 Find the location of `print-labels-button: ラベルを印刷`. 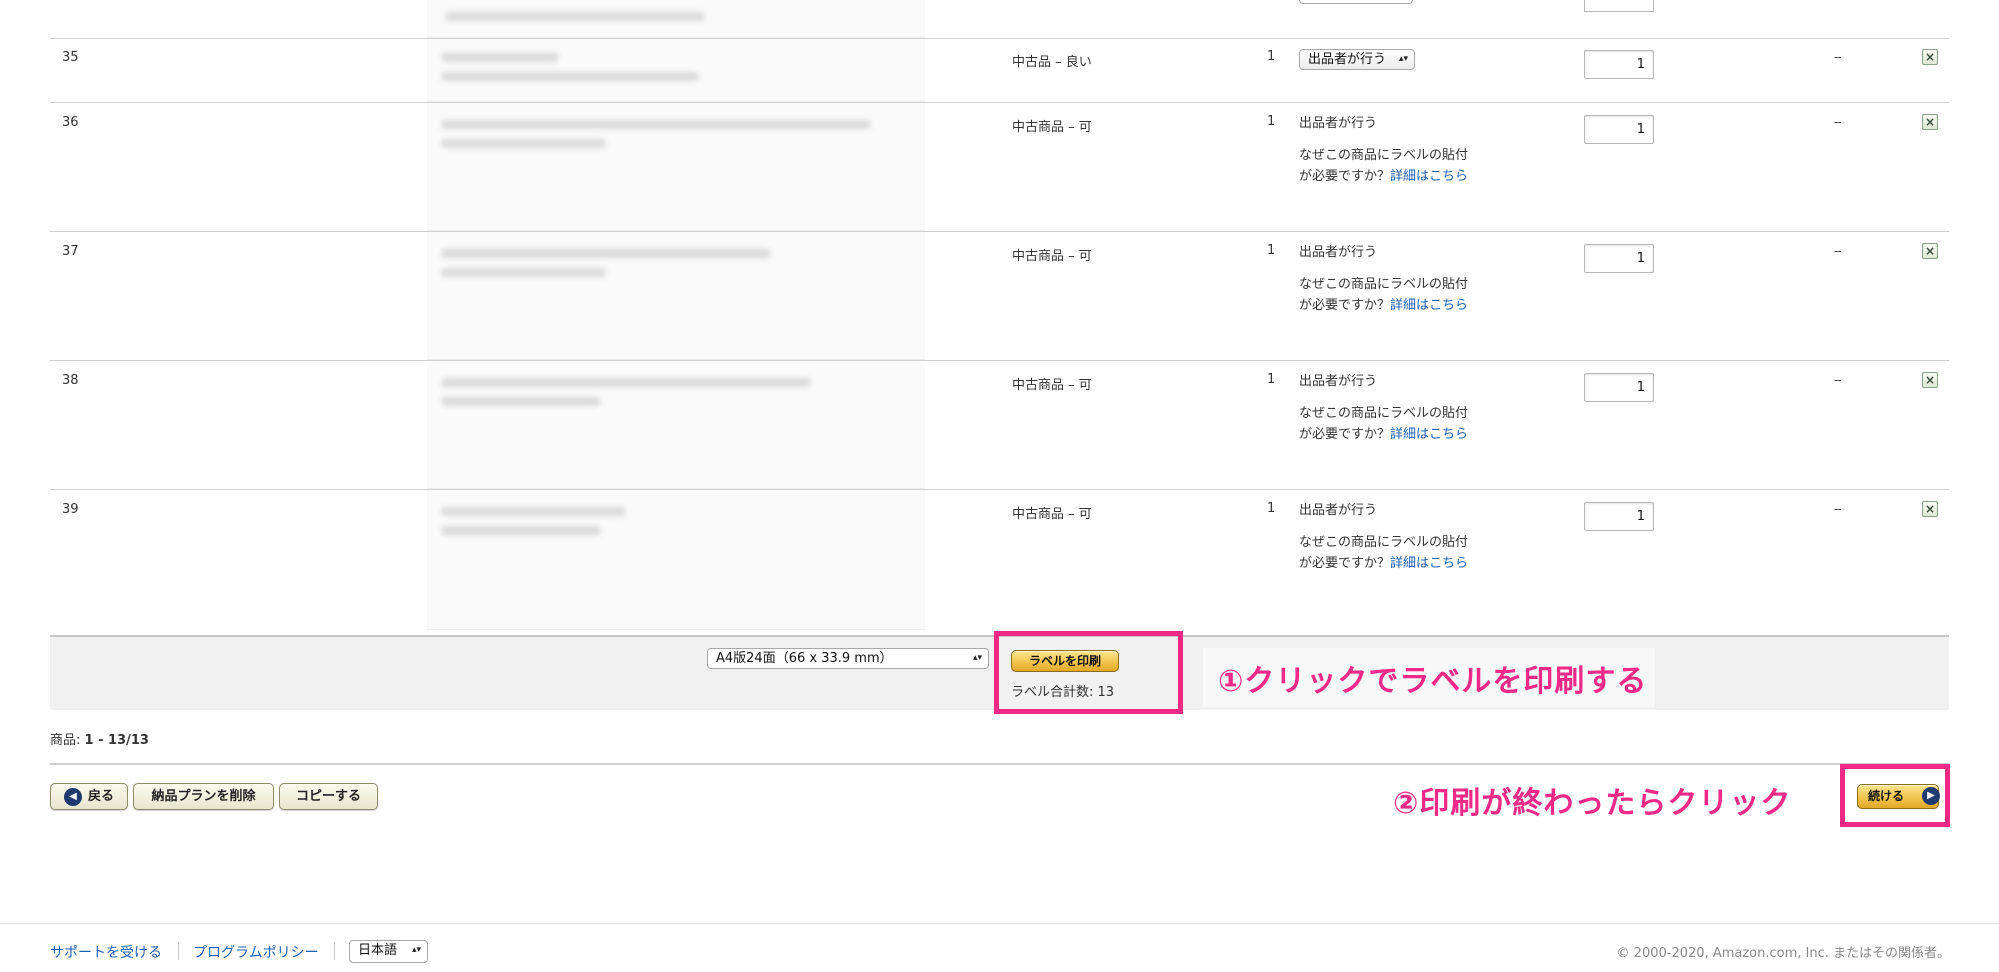

print-labels-button: ラベルを印刷 is located at coordinates (1065, 661).